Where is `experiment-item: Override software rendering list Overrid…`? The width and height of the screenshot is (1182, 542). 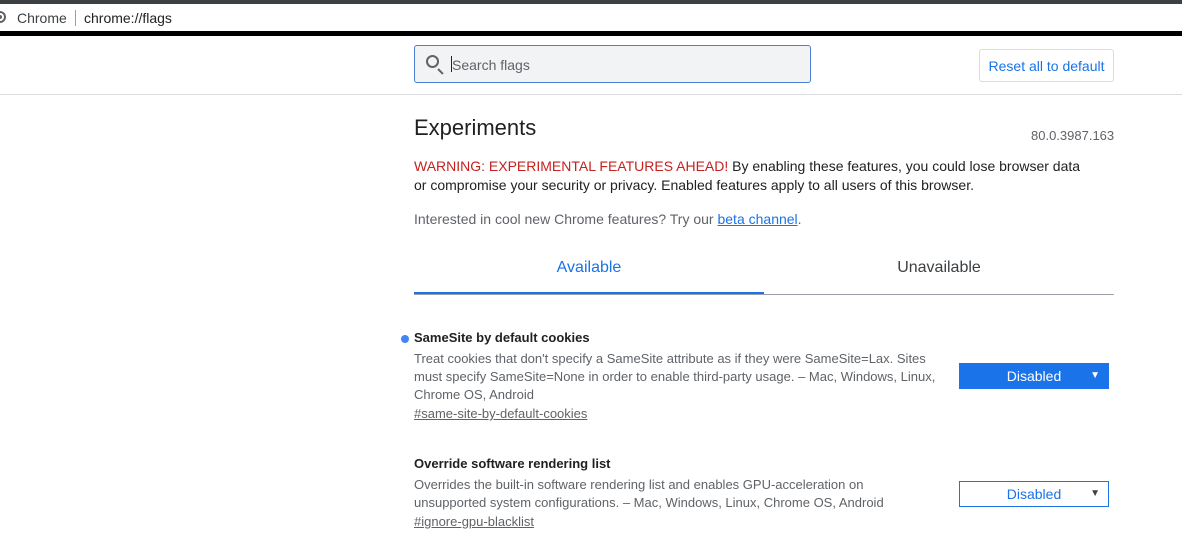 experiment-item: Override software rendering list Overrid… is located at coordinates (764, 492).